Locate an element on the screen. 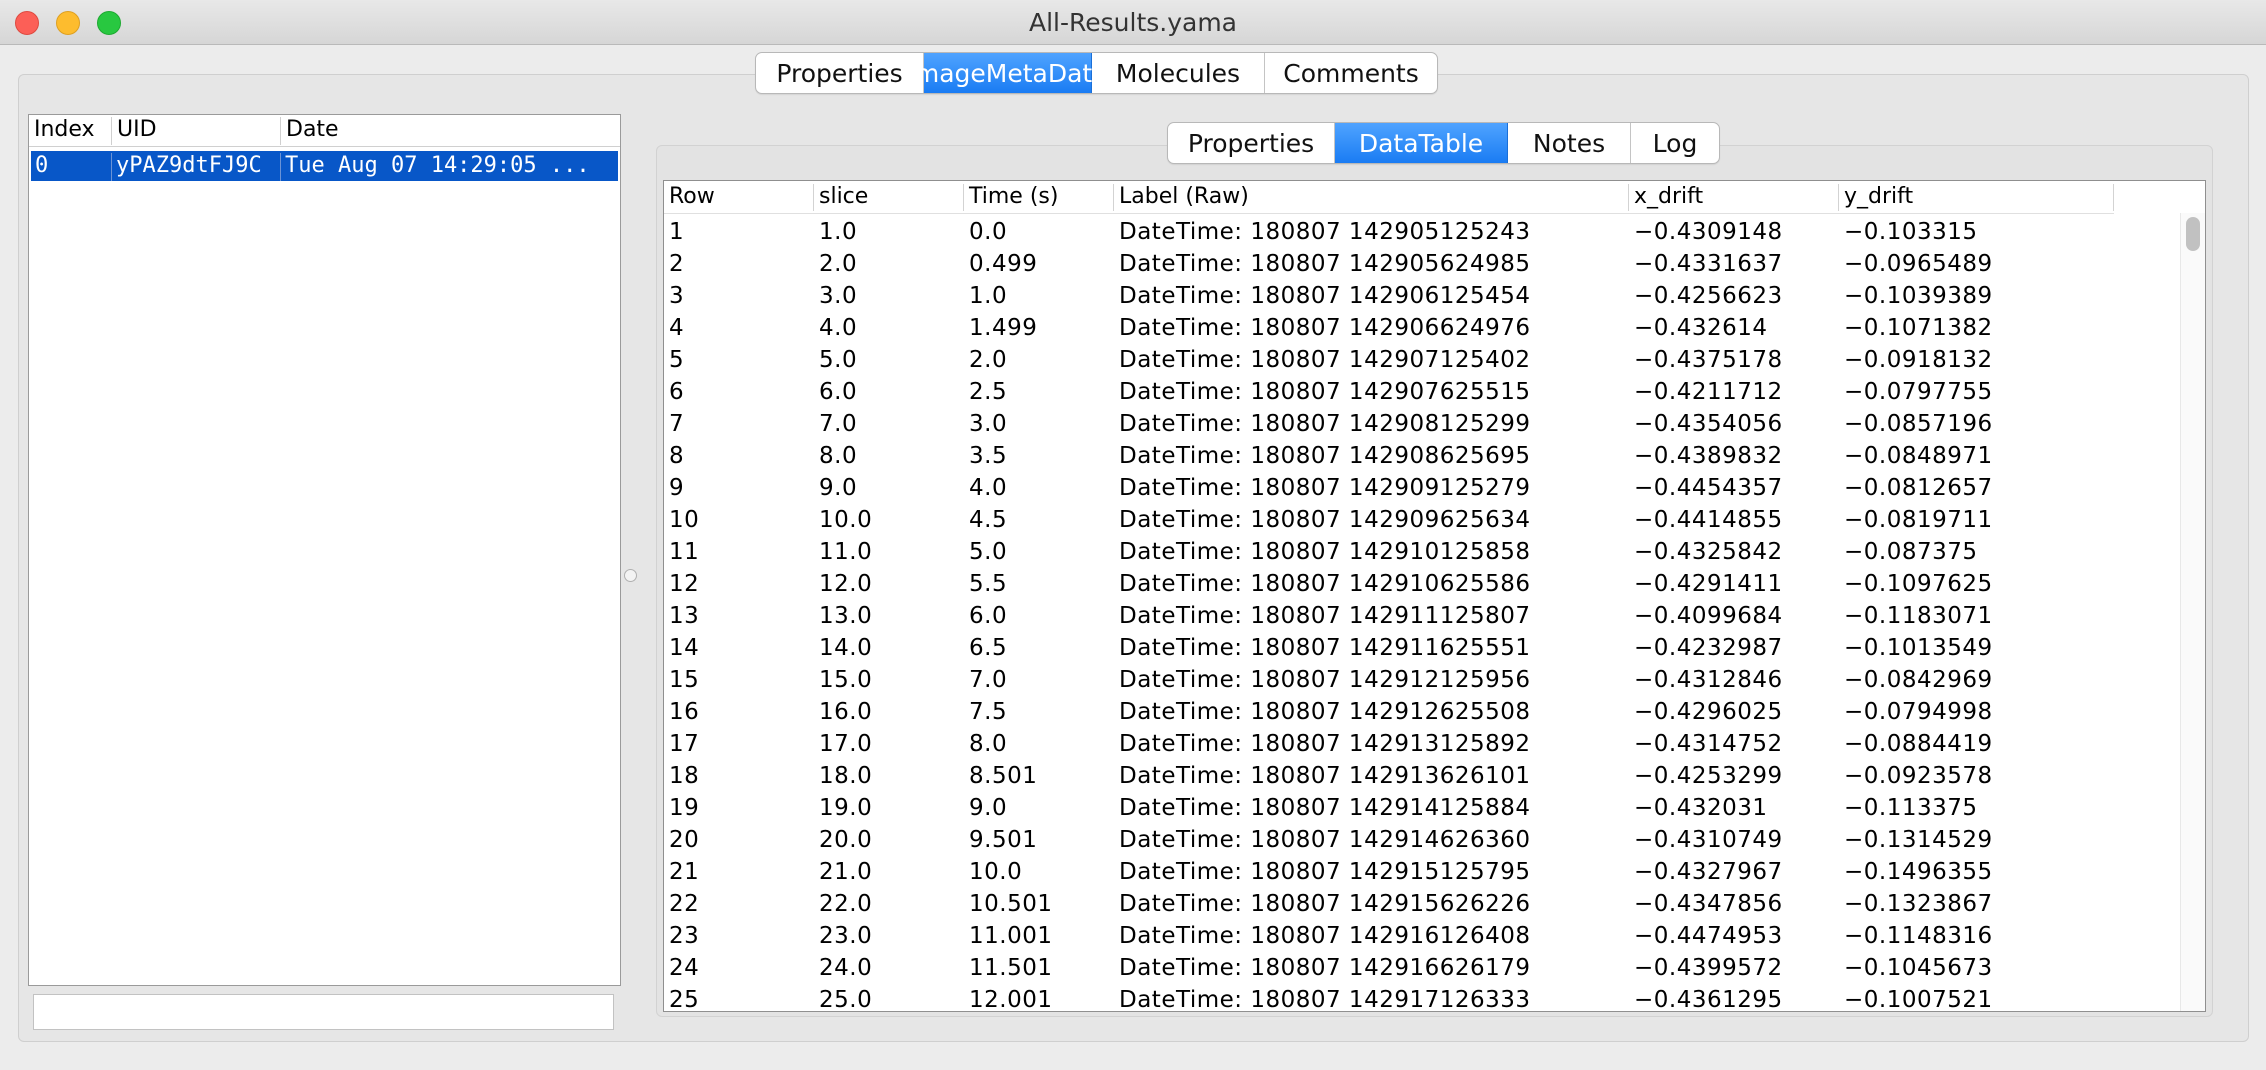  column-header-uid: UID is located at coordinates (196, 131).